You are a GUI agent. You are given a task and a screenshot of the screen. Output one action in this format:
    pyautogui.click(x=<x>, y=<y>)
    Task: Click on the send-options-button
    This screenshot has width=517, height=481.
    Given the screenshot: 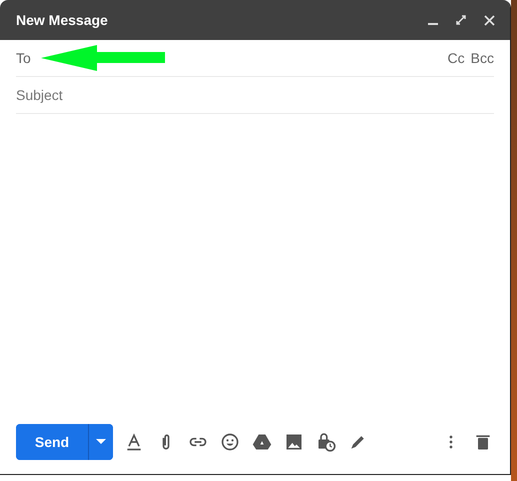 What is the action you would take?
    pyautogui.click(x=100, y=442)
    